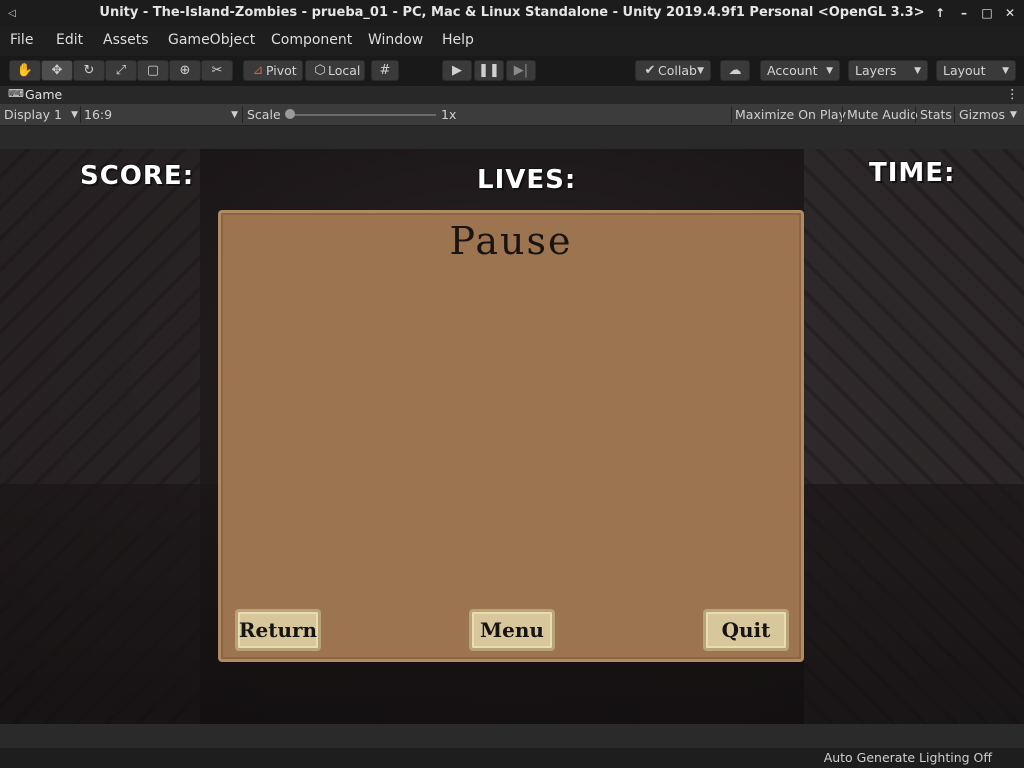 The width and height of the screenshot is (1024, 768). I want to click on step-icon: ▶|, so click(521, 70).